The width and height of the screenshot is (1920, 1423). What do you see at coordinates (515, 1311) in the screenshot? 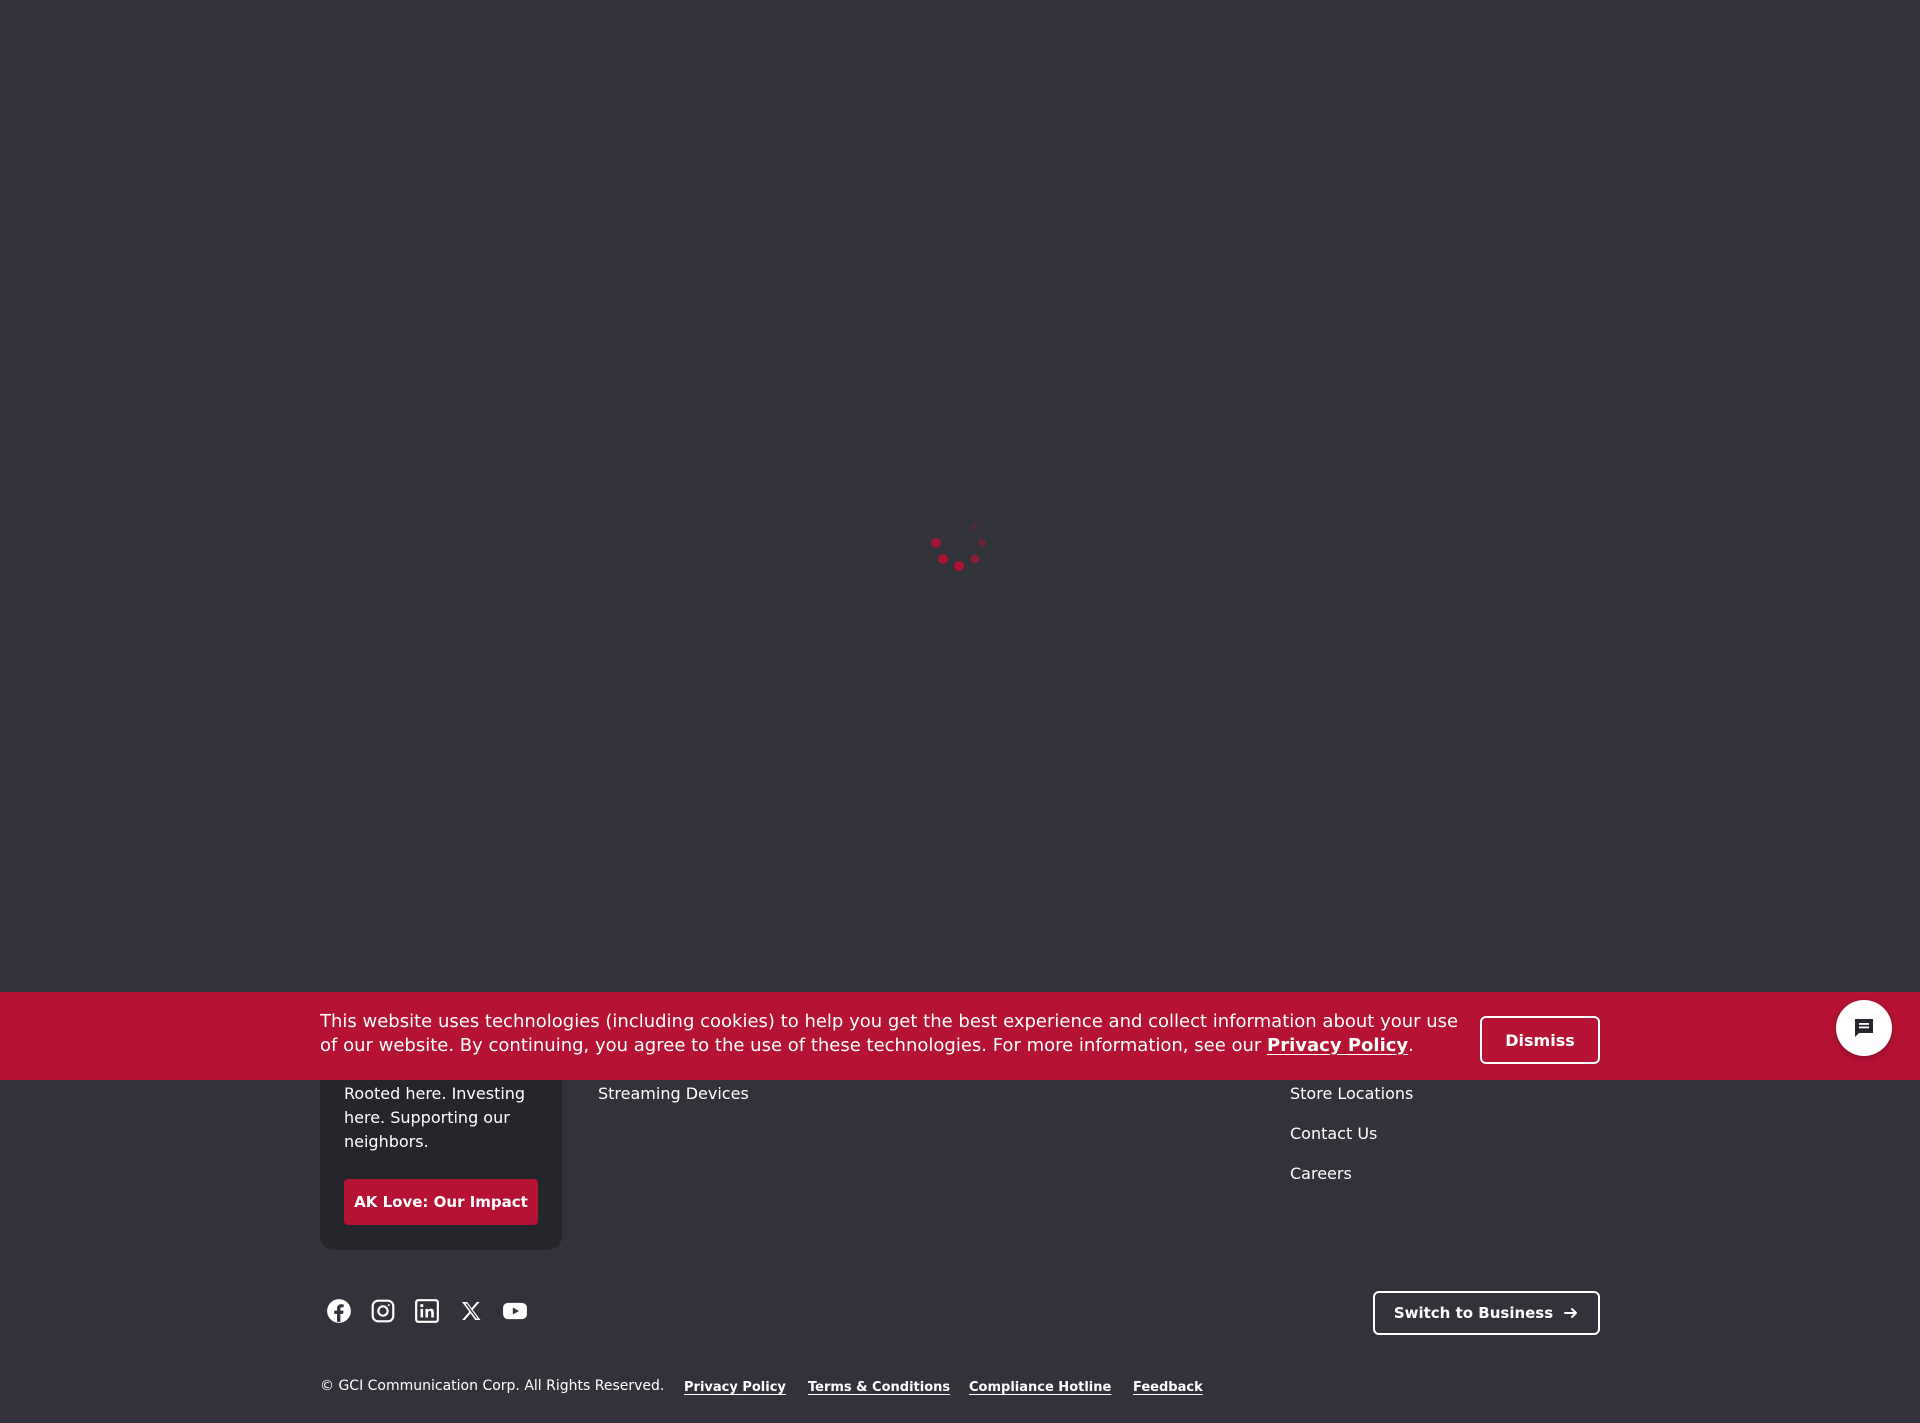
I see `youtube-icon` at bounding box center [515, 1311].